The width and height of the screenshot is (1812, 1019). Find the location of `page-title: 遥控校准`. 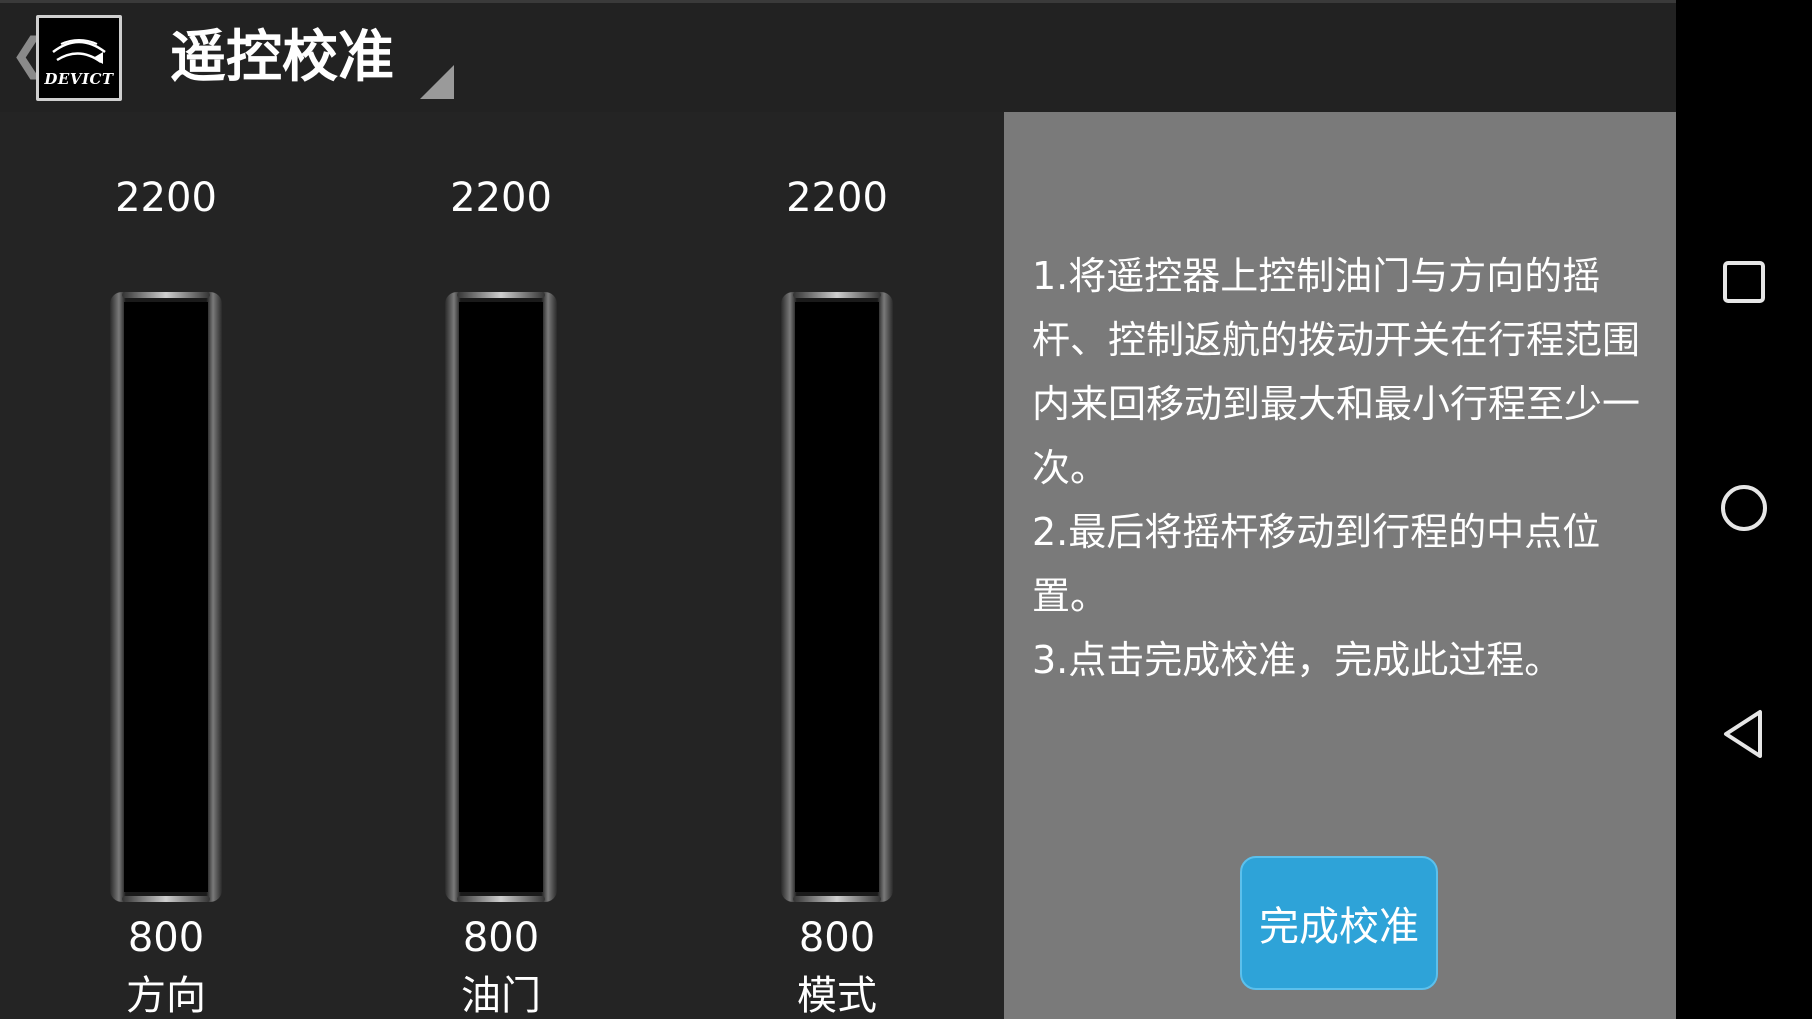

page-title: 遥控校准 is located at coordinates (282, 57).